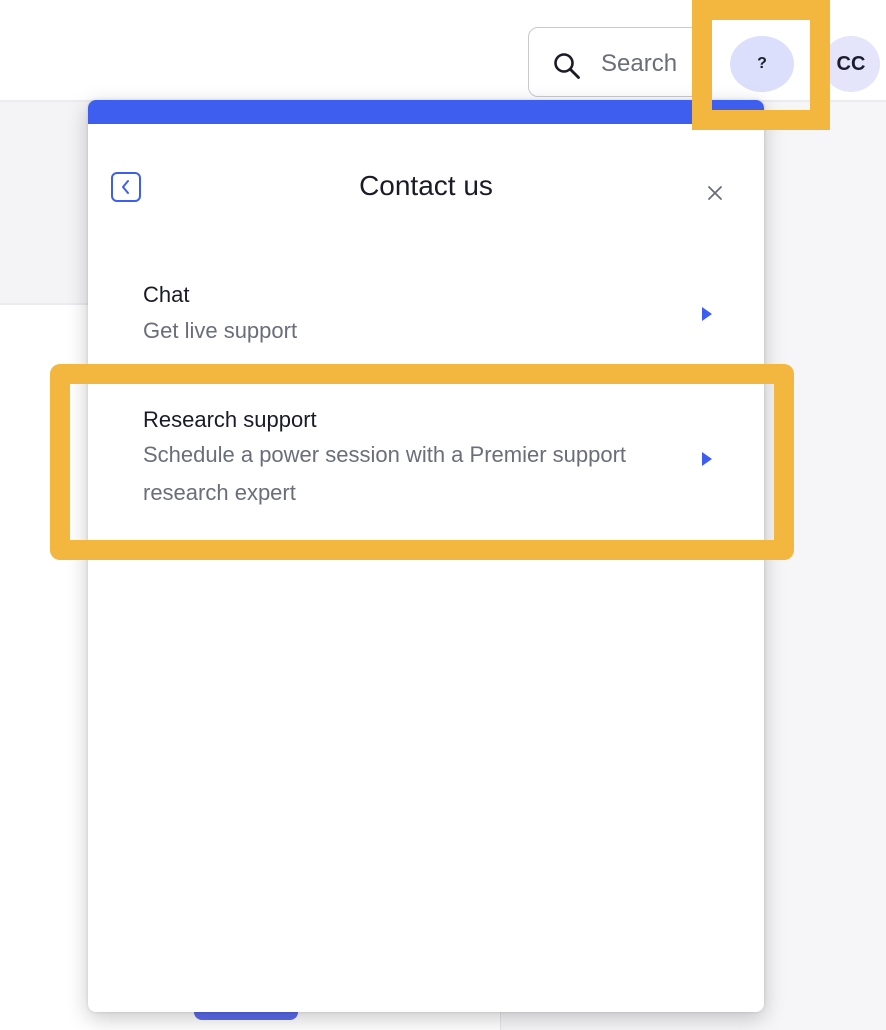  What do you see at coordinates (639, 63) in the screenshot?
I see `search-label: Search` at bounding box center [639, 63].